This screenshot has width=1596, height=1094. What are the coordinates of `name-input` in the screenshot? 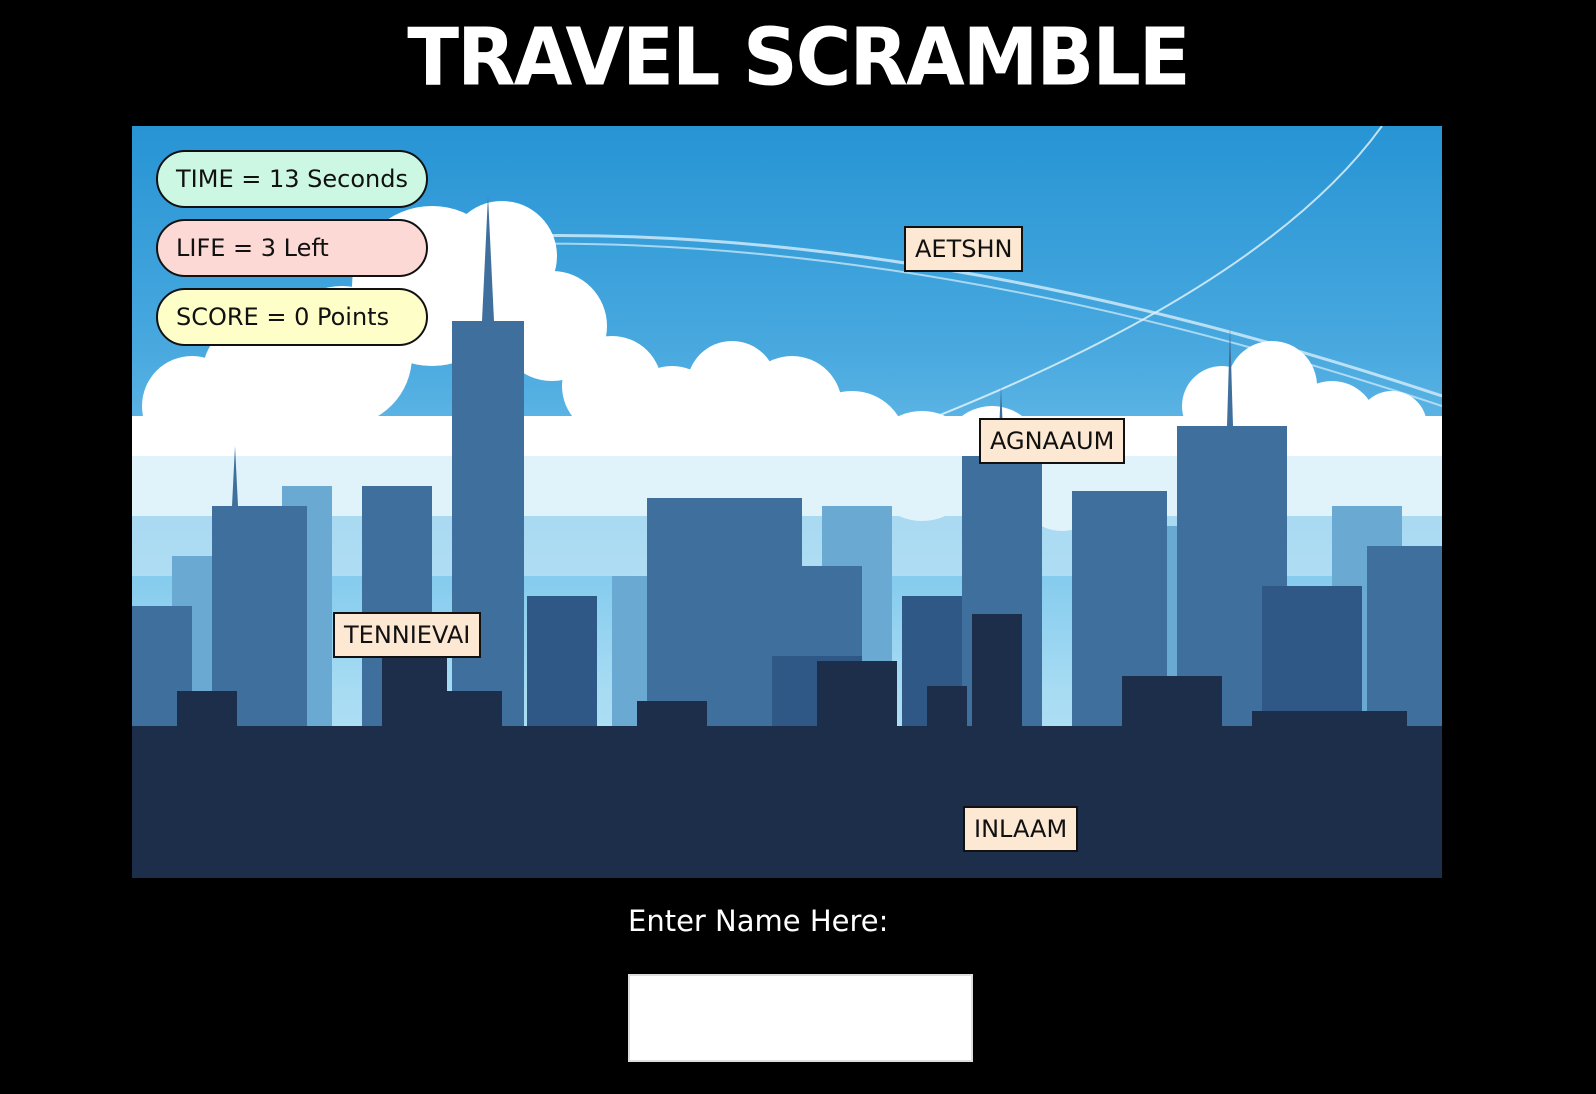 It's located at (800, 1018).